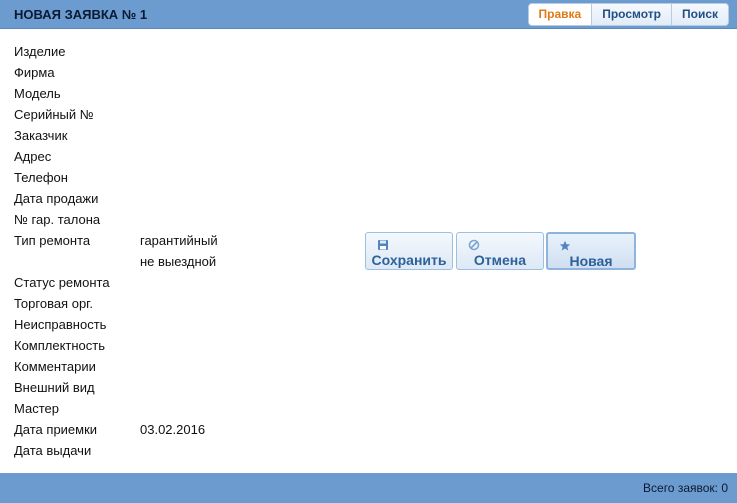 This screenshot has width=737, height=503. What do you see at coordinates (56, 198) in the screenshot?
I see `field-label: Дата продажи` at bounding box center [56, 198].